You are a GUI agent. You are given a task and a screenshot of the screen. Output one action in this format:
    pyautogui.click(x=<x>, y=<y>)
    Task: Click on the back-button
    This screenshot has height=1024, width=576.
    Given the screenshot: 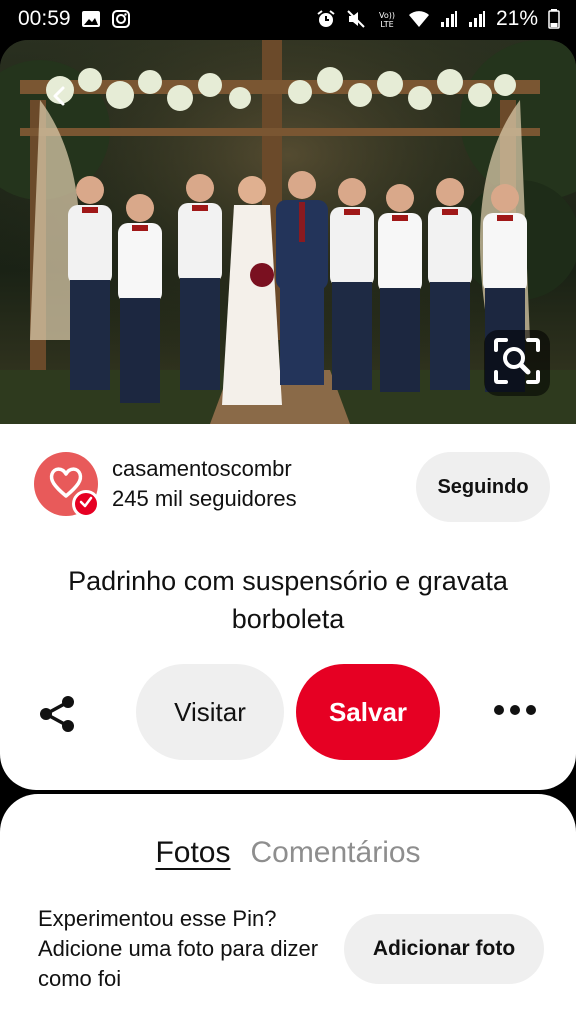 What is the action you would take?
    pyautogui.click(x=60, y=98)
    